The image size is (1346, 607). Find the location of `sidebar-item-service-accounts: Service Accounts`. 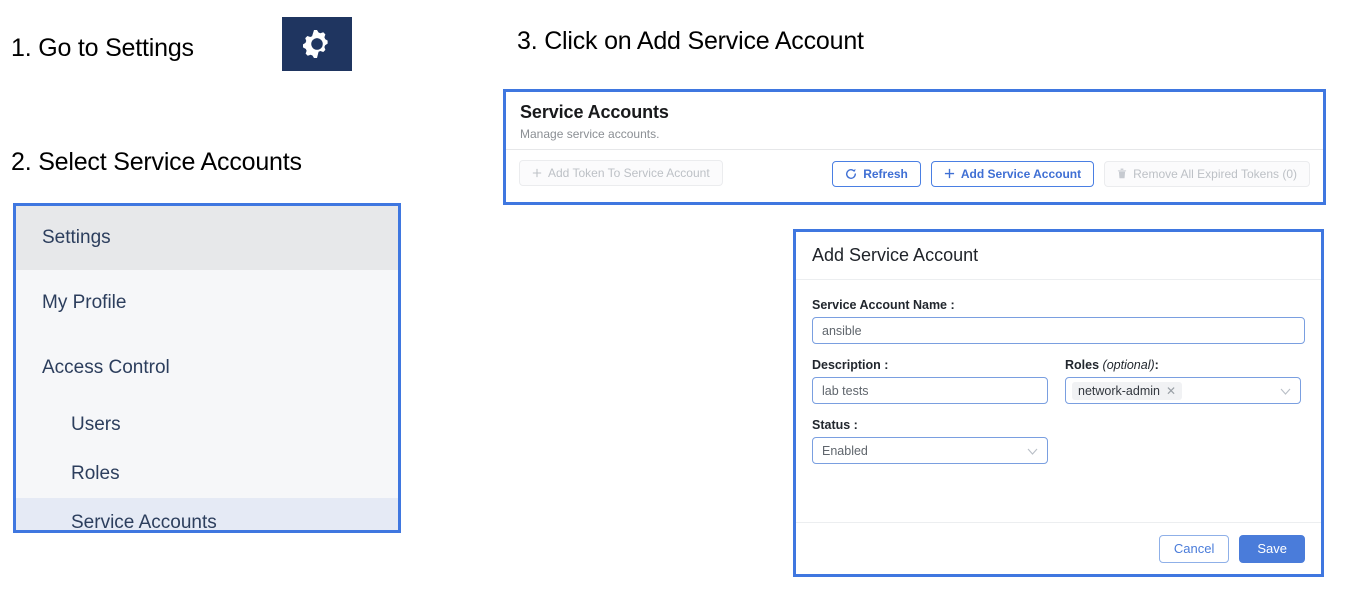

sidebar-item-service-accounts: Service Accounts is located at coordinates (207, 515).